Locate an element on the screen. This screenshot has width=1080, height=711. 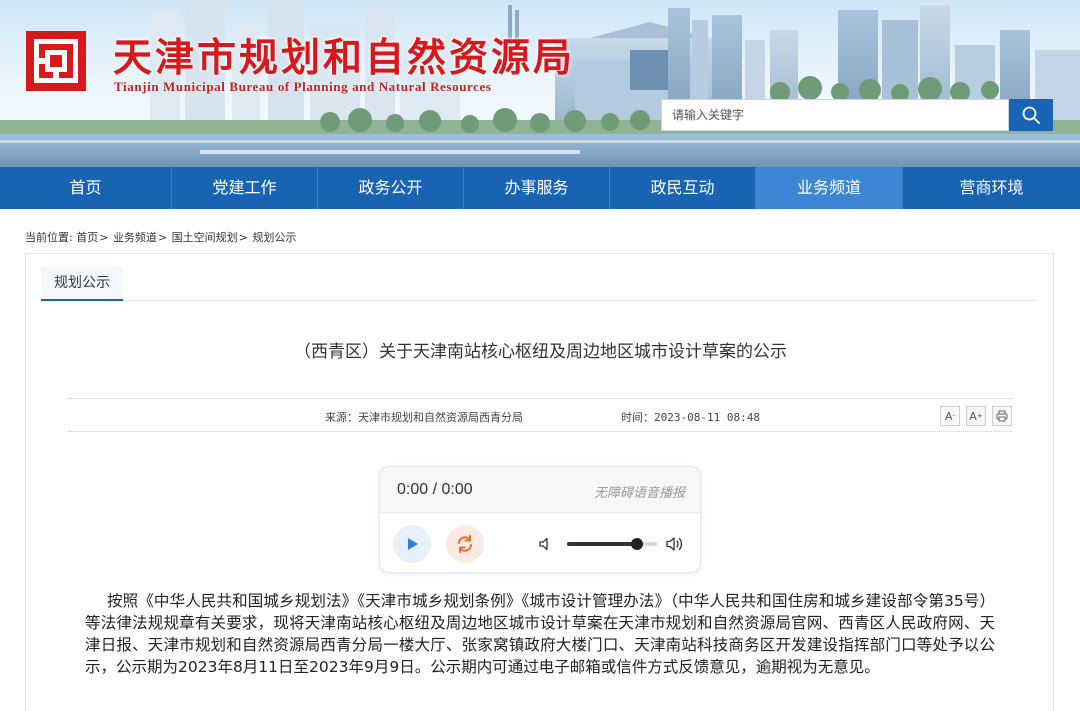
player-time: 0:00 / 0:00 is located at coordinates (435, 489).